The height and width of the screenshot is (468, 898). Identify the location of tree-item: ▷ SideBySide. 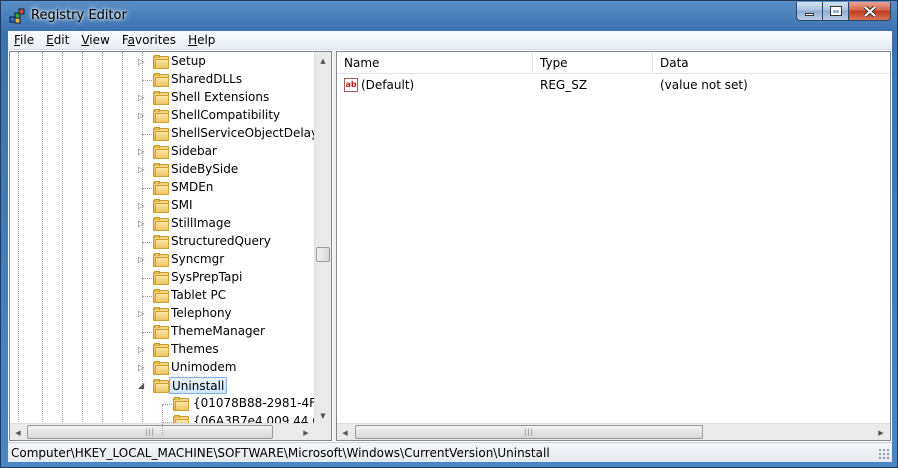
(162, 170).